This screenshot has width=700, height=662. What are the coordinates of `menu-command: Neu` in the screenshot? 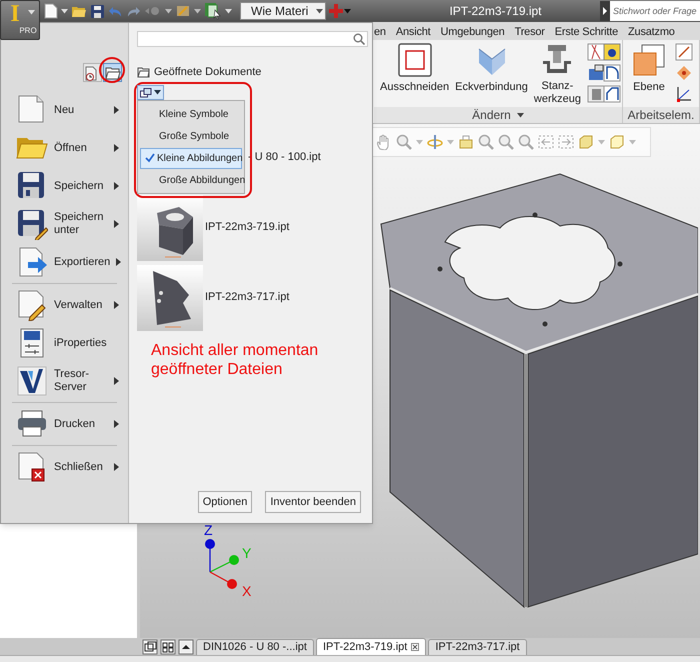 It's located at (64, 110).